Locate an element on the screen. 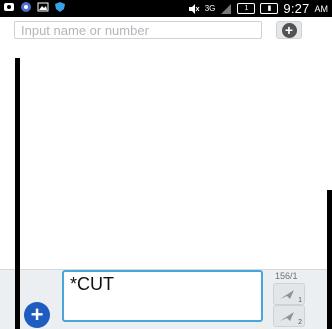 The height and width of the screenshot is (329, 332). status-indicators: 3G 1 ▮ 9:27 AM is located at coordinates (258, 8).